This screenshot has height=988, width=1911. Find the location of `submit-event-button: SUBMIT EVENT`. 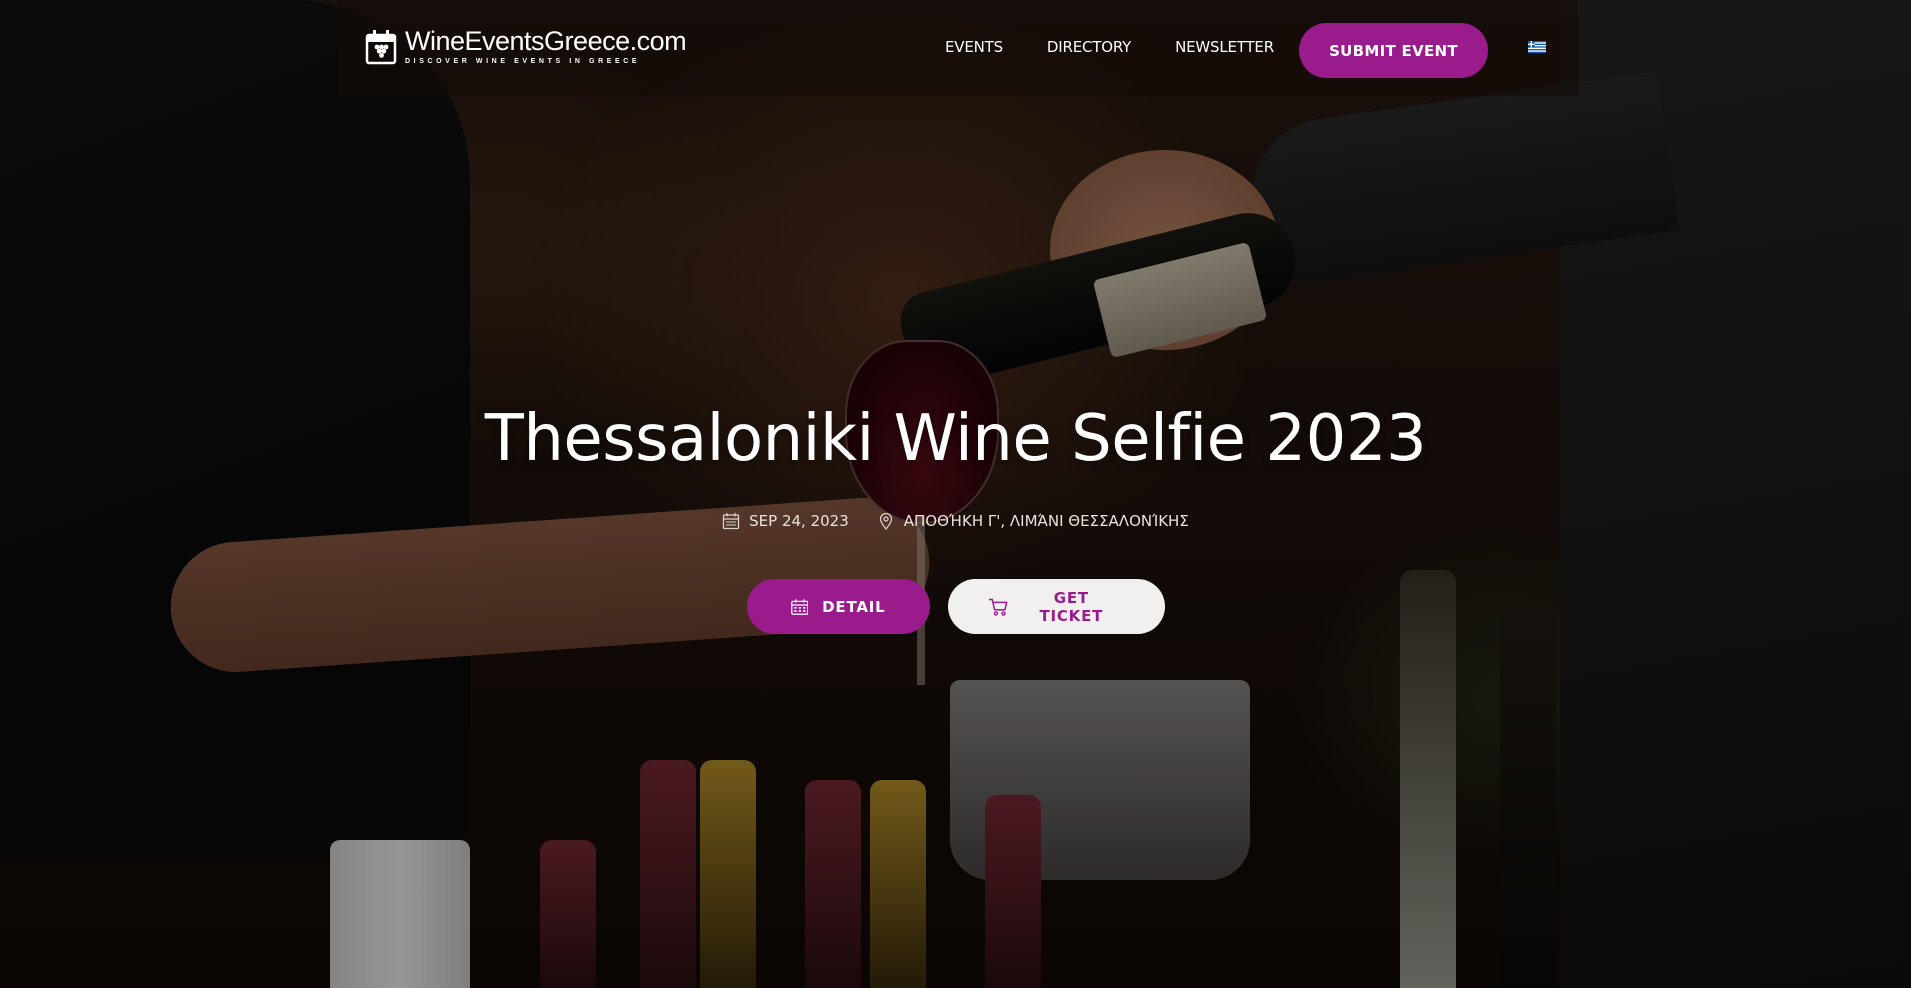

submit-event-button: SUBMIT EVENT is located at coordinates (1393, 50).